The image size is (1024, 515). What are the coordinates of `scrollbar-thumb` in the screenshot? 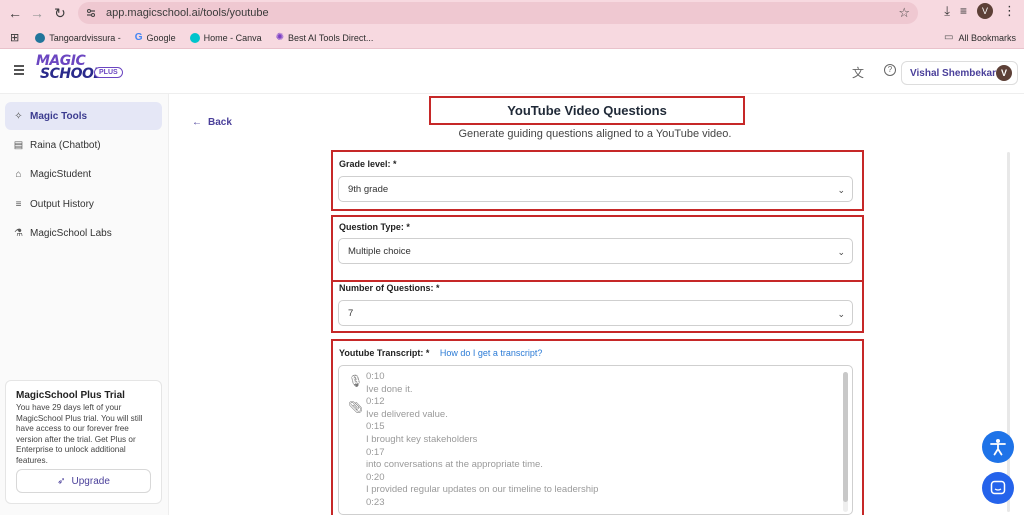 It's located at (845, 437).